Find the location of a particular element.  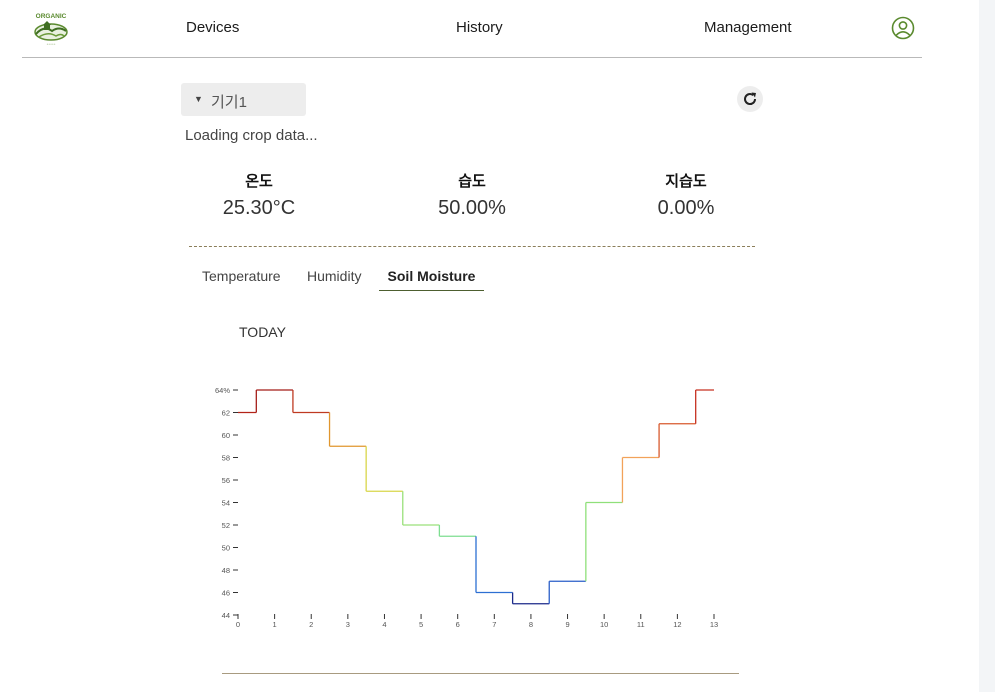

stat-temperature-label: 온도 is located at coordinates (259, 181).